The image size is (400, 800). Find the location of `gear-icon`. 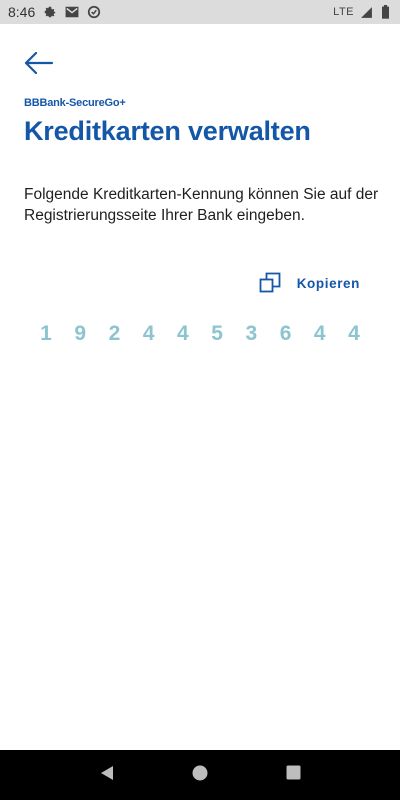

gear-icon is located at coordinates (50, 12).